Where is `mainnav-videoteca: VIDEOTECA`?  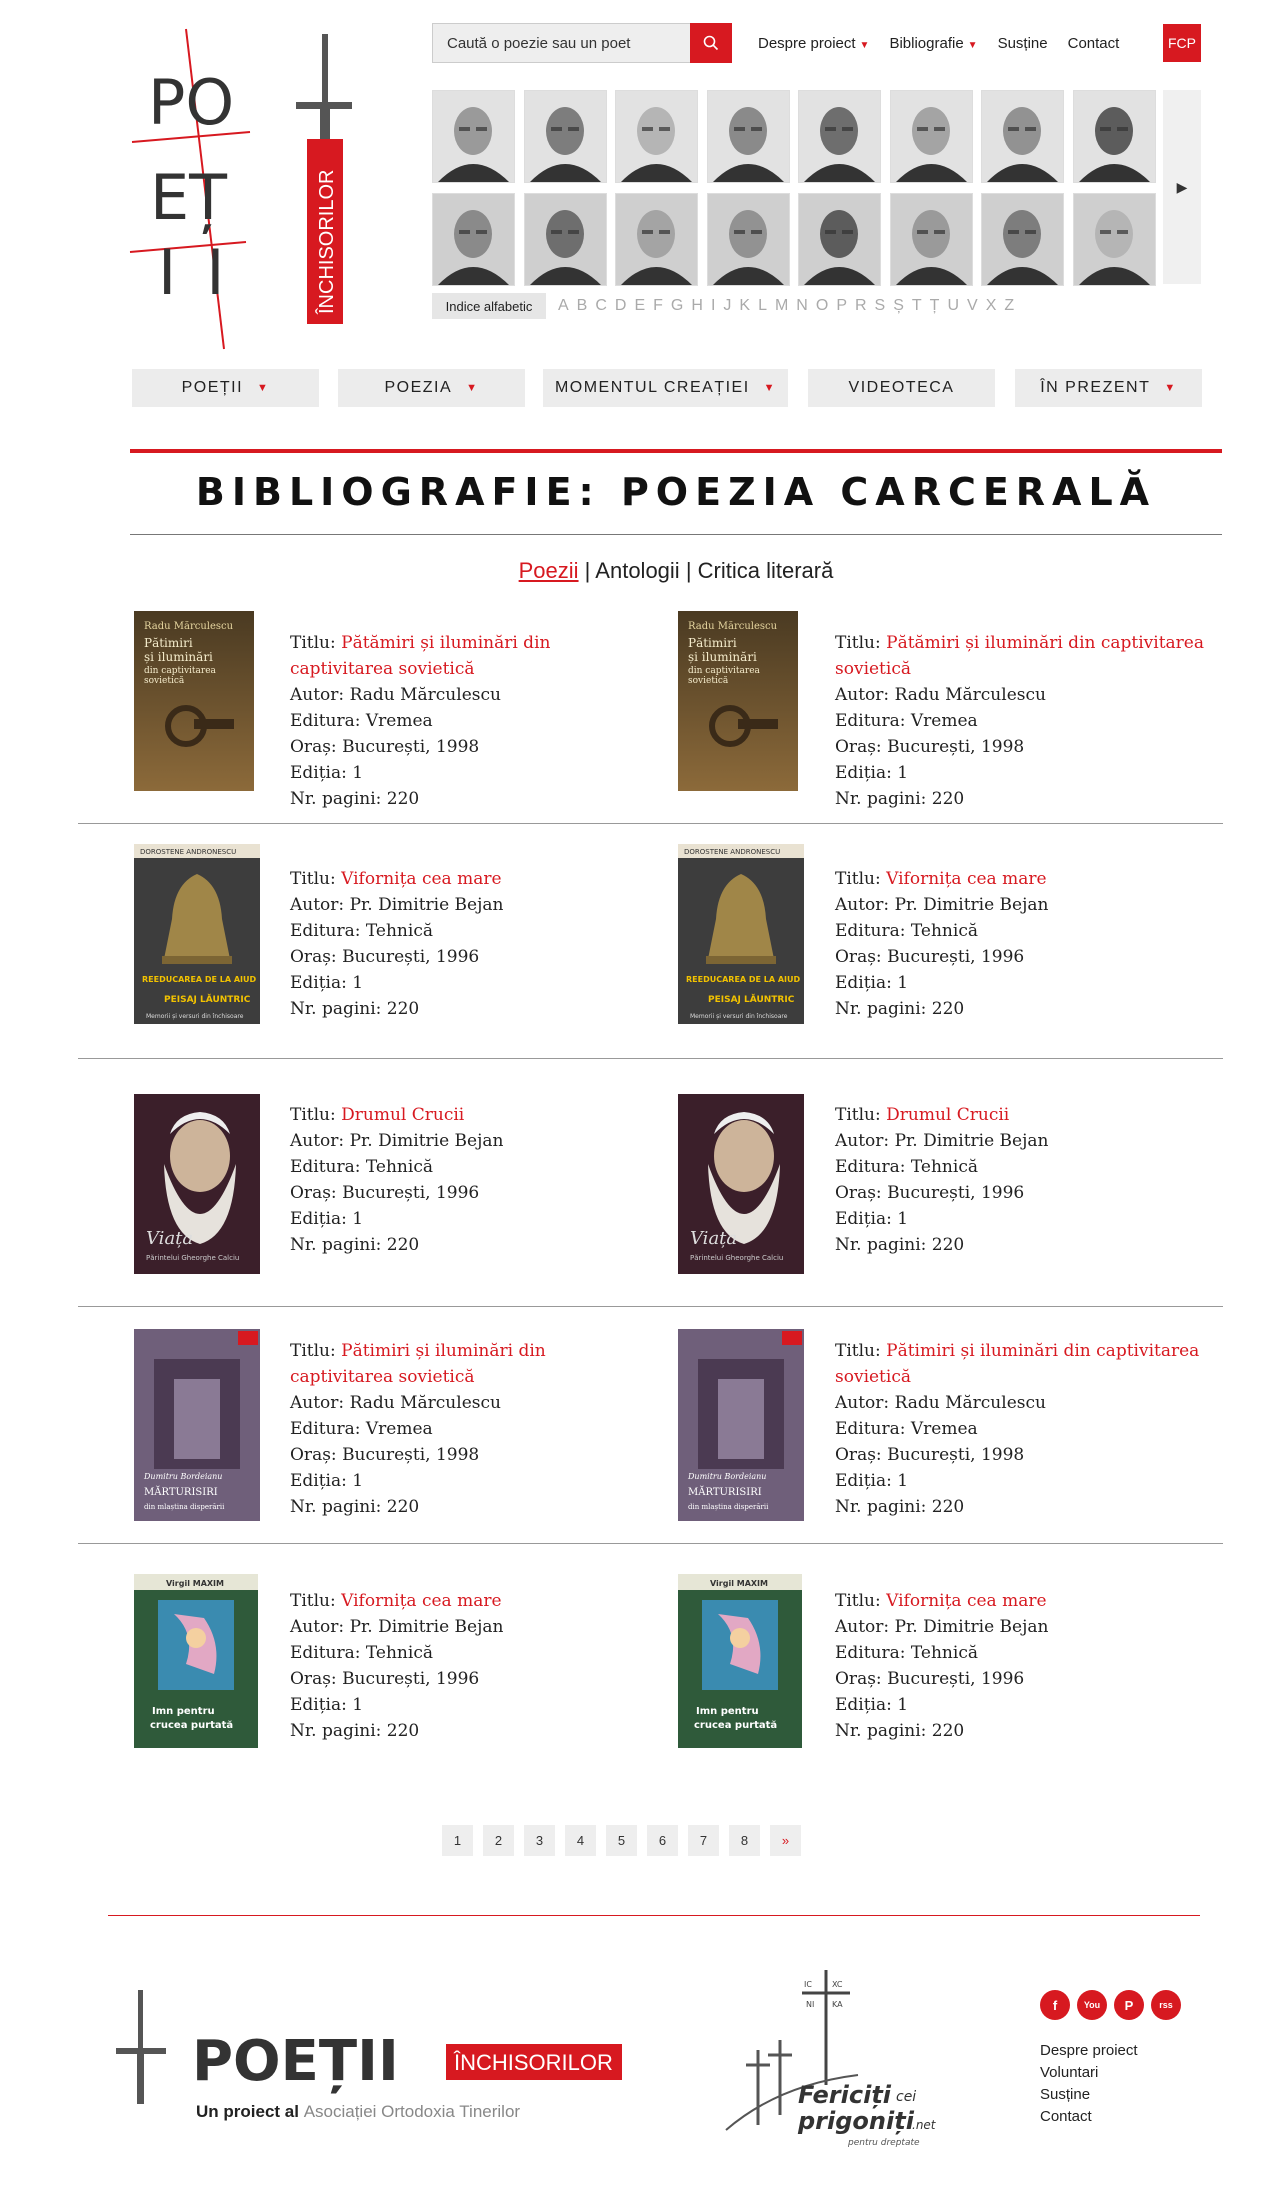 mainnav-videoteca: VIDEOTECA is located at coordinates (901, 388).